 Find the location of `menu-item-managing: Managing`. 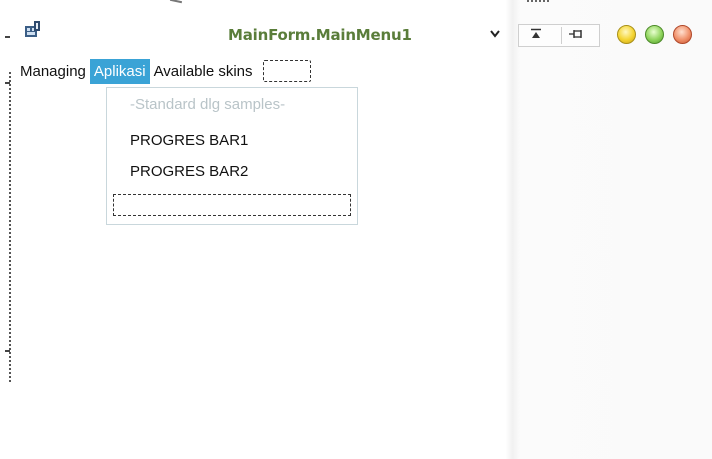

menu-item-managing: Managing is located at coordinates (53, 71).